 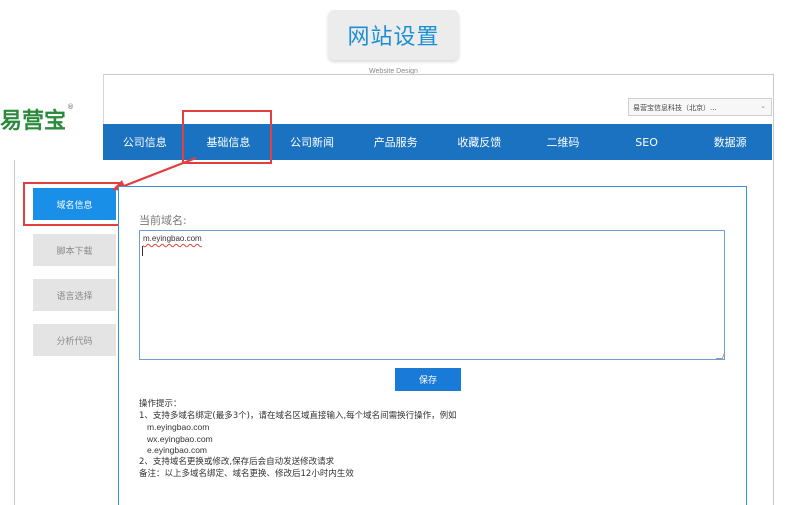 I want to click on domain-input-value: m.eyingbao.com, so click(x=172, y=238).